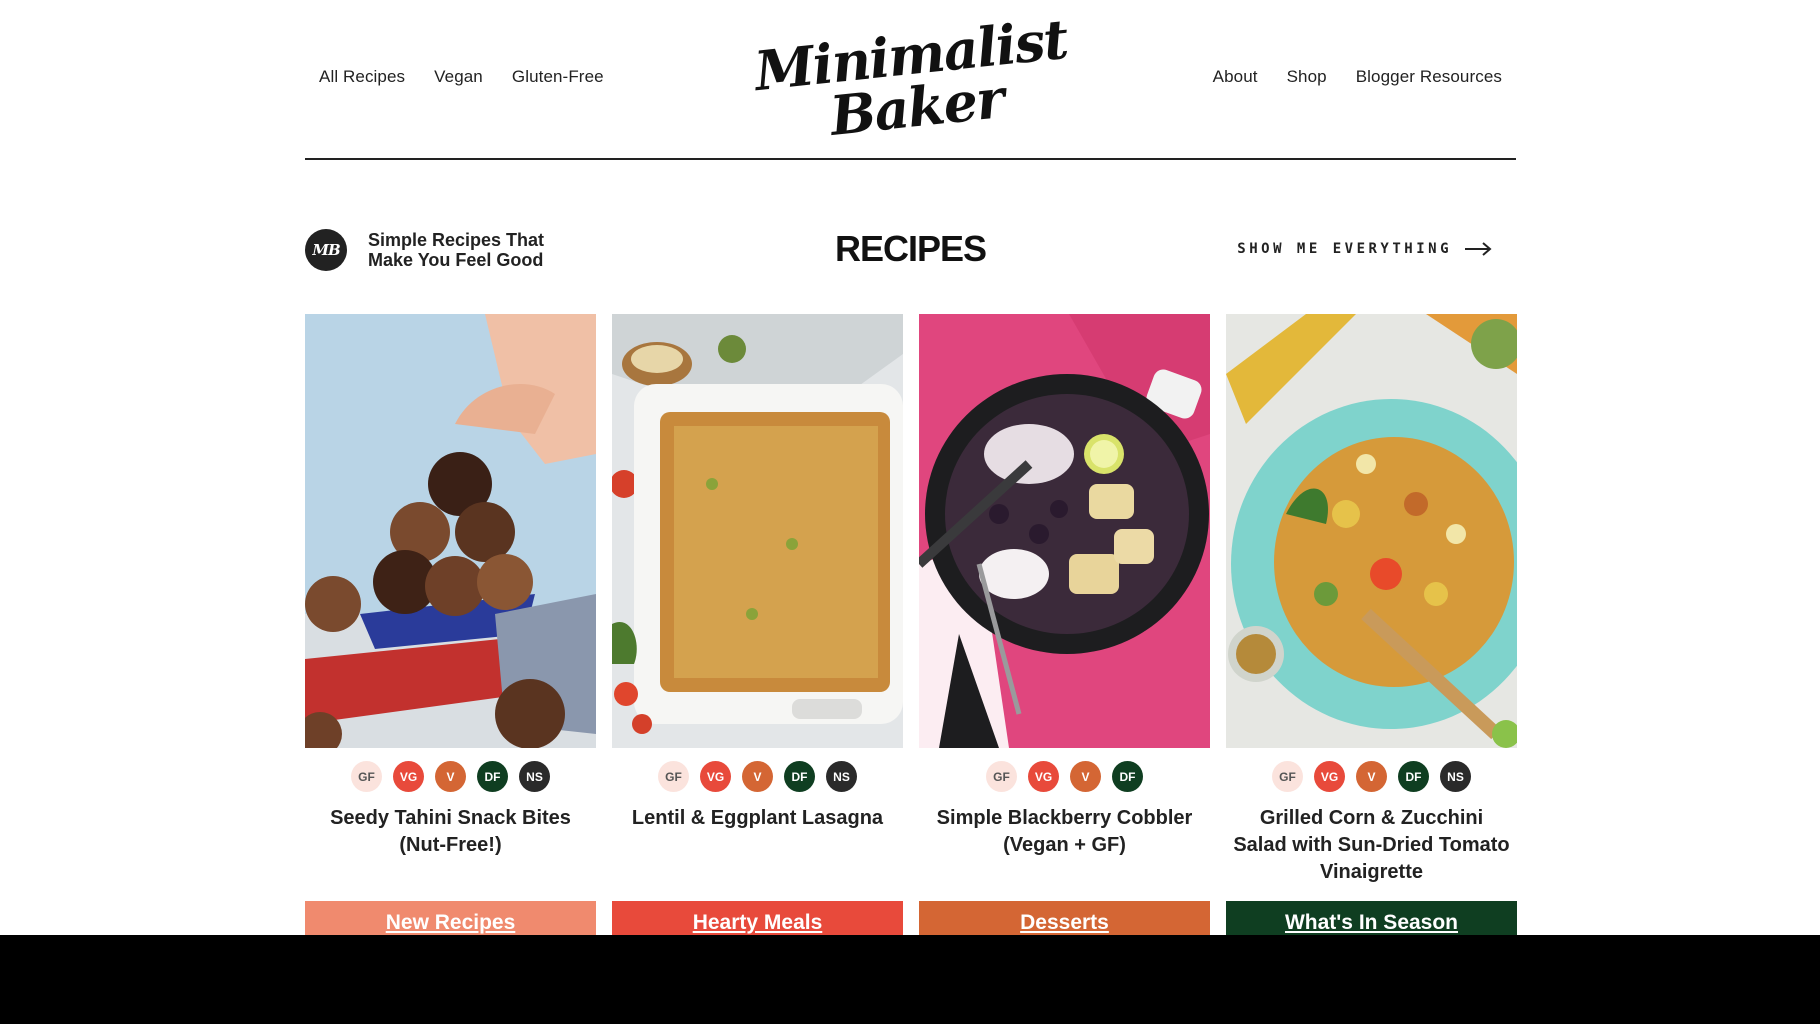 The image size is (1820, 1024). I want to click on recipe-title: Simple Blackberry Cobbler (Vegan + GF), so click(1065, 846).